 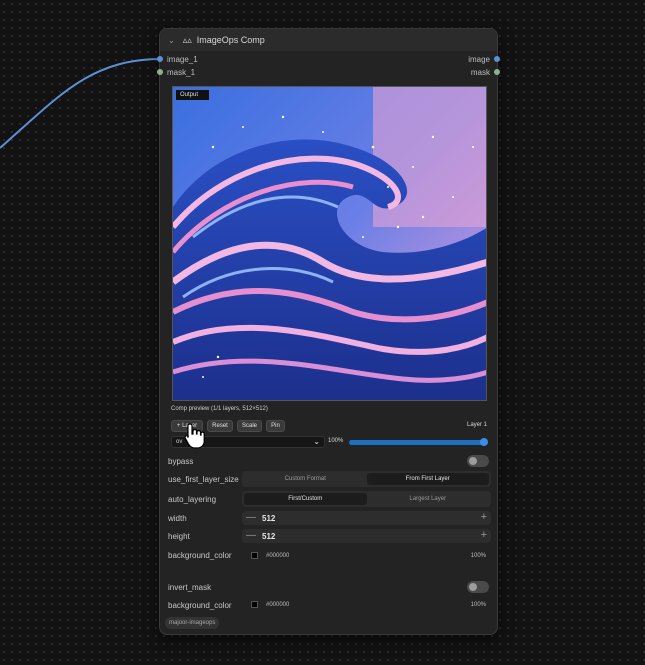 What do you see at coordinates (179, 442) in the screenshot?
I see `blend-mode-value: ov` at bounding box center [179, 442].